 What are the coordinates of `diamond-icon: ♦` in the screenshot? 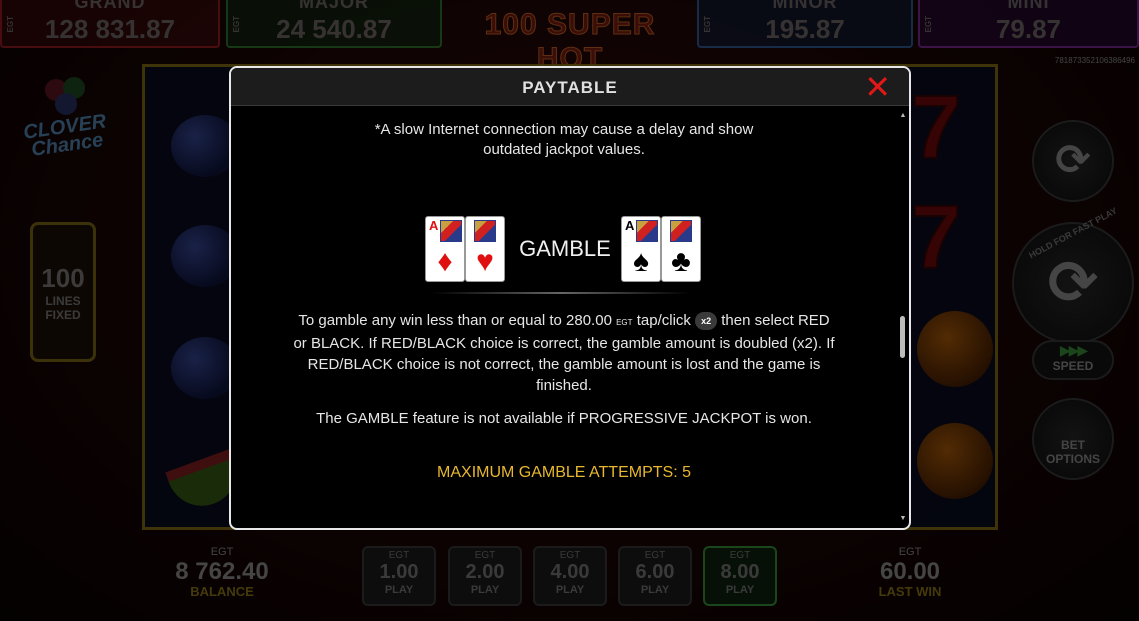 It's located at (445, 261).